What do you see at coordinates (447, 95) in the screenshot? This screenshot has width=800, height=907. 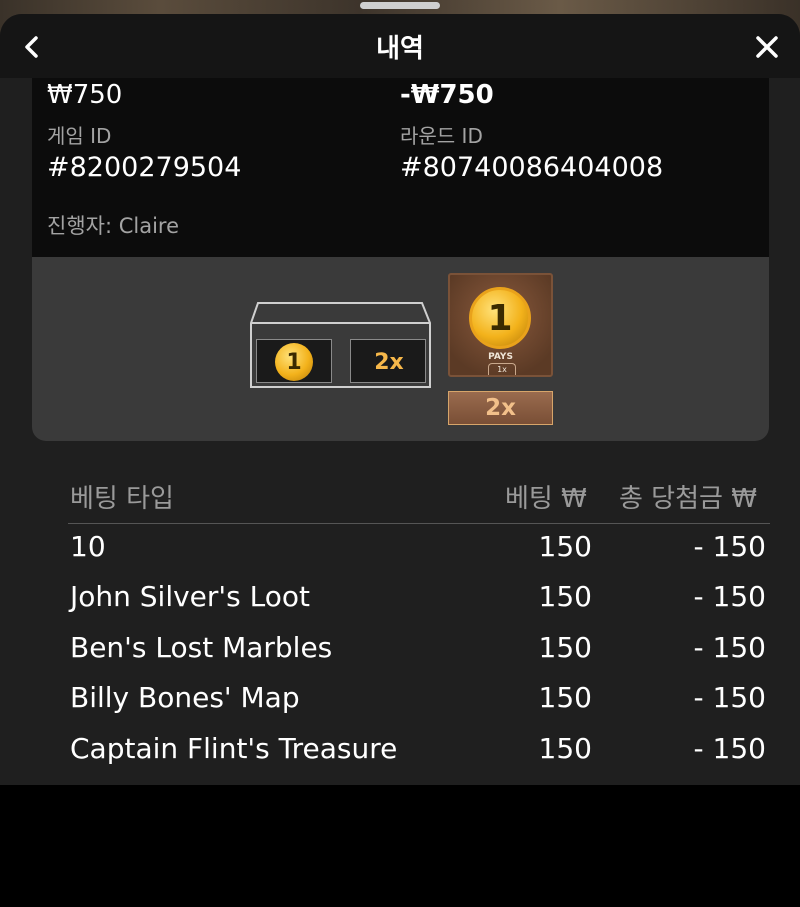 I see `result-amount: -₩750` at bounding box center [447, 95].